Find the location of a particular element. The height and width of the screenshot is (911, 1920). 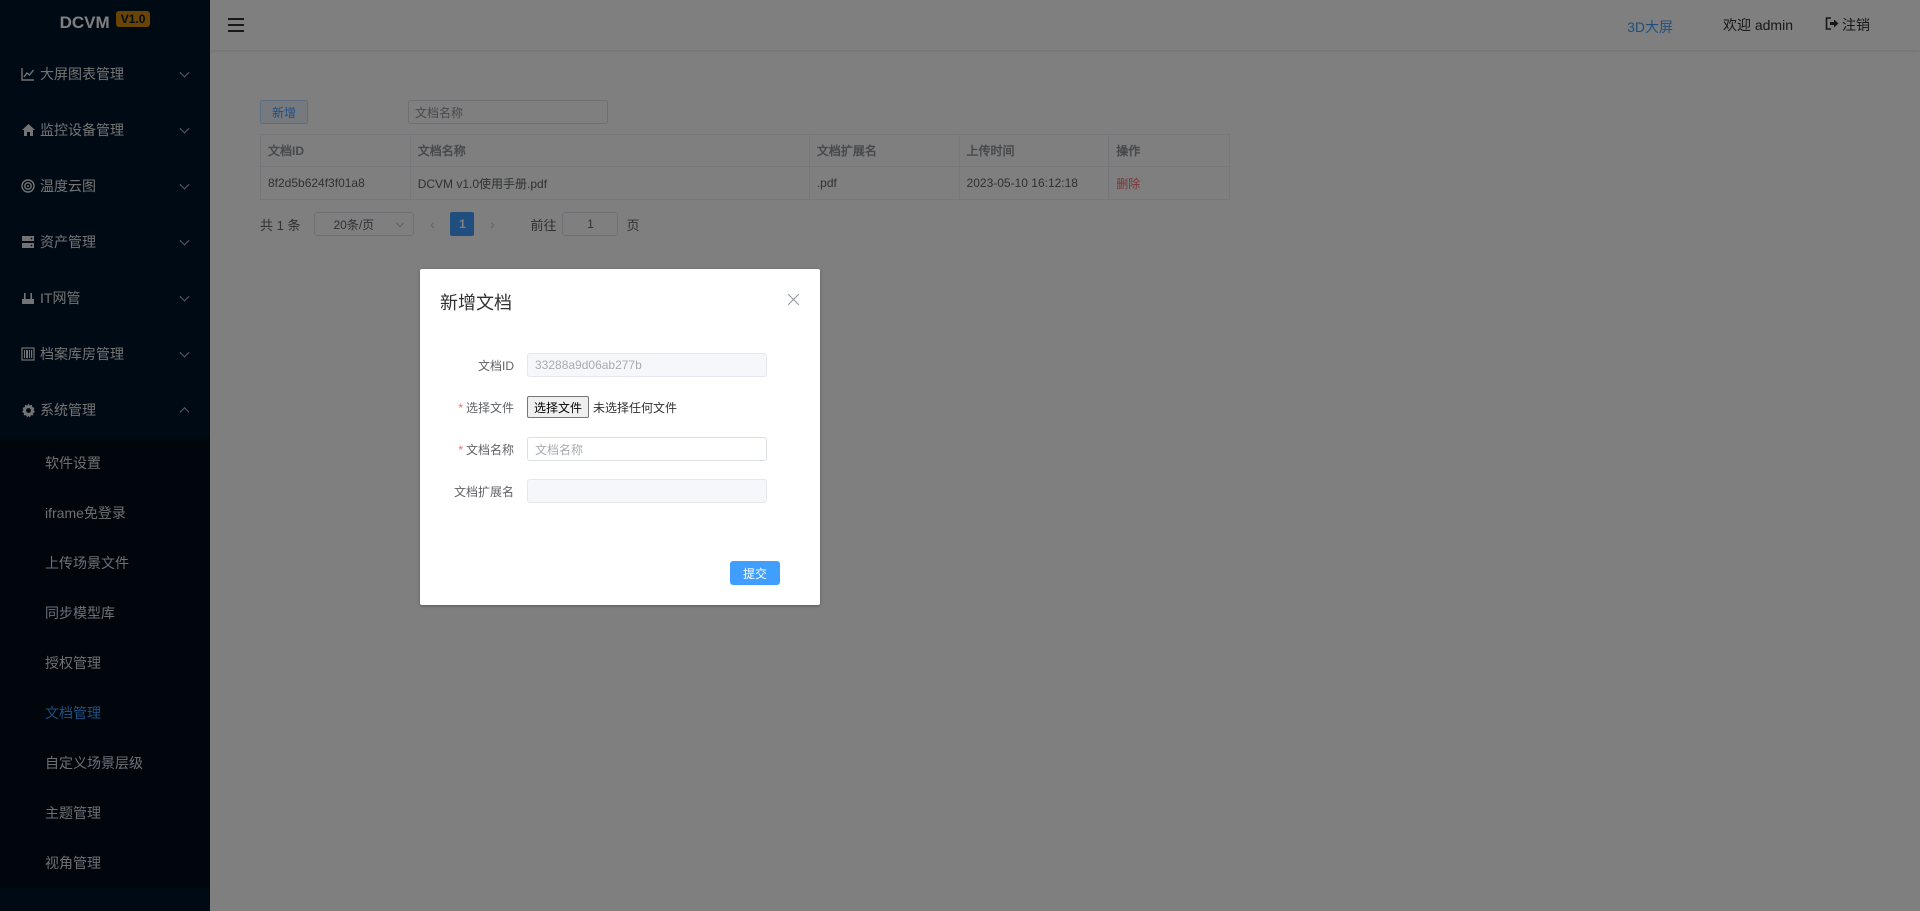

form-row-file: * 选择文件 选择文件 未选择任何文件 is located at coordinates (620, 407).